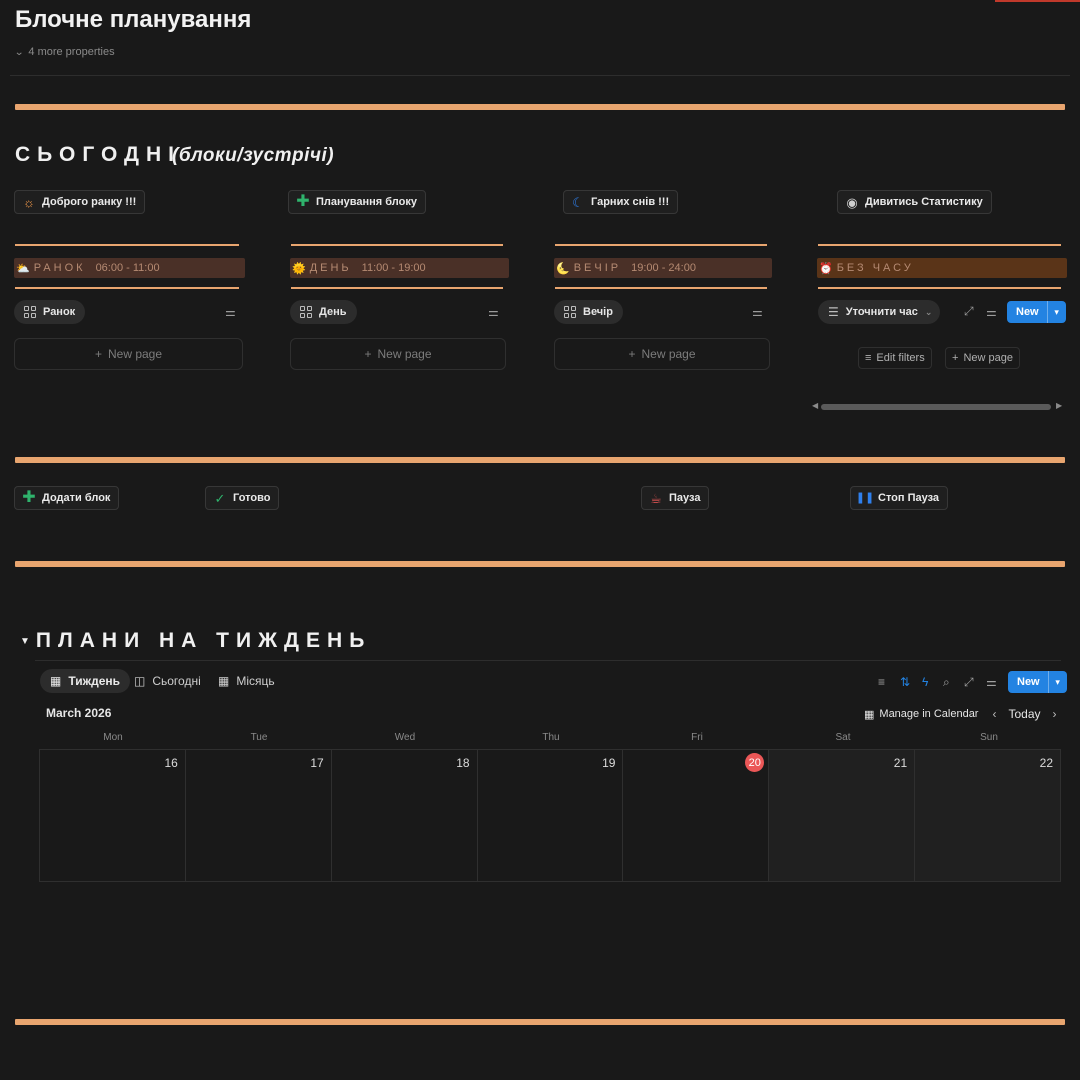 The height and width of the screenshot is (1080, 1080). I want to click on button-label: Доброго ранку !!!, so click(89, 202).